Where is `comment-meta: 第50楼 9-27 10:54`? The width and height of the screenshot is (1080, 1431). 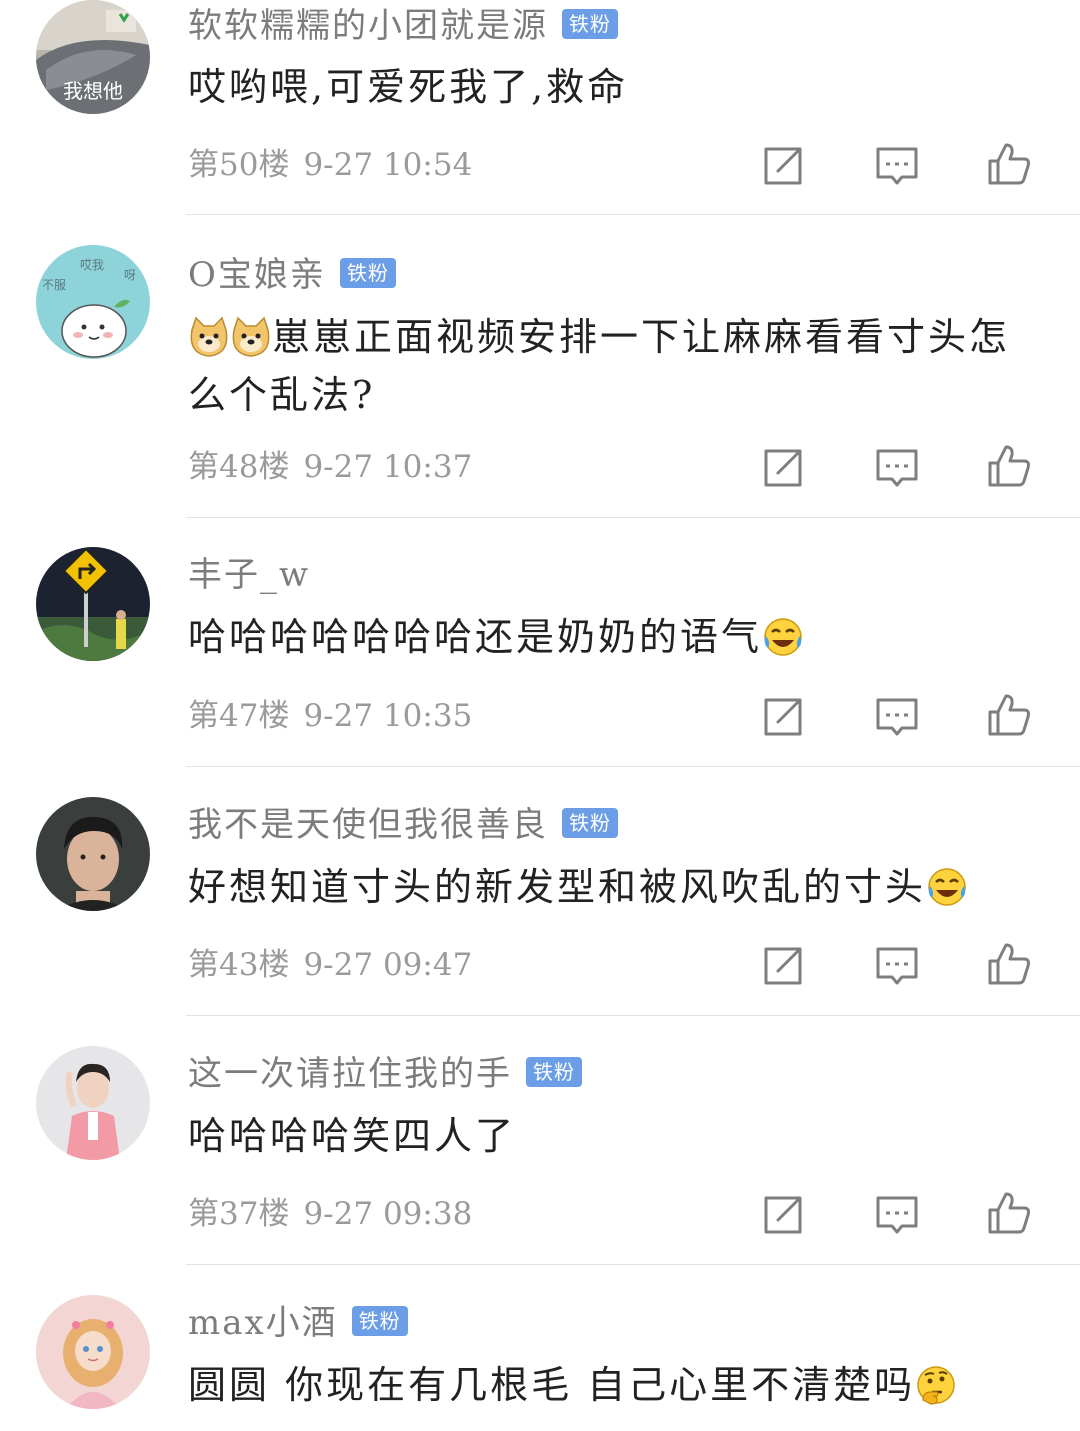
comment-meta: 第50楼 9-27 10:54 is located at coordinates (330, 165).